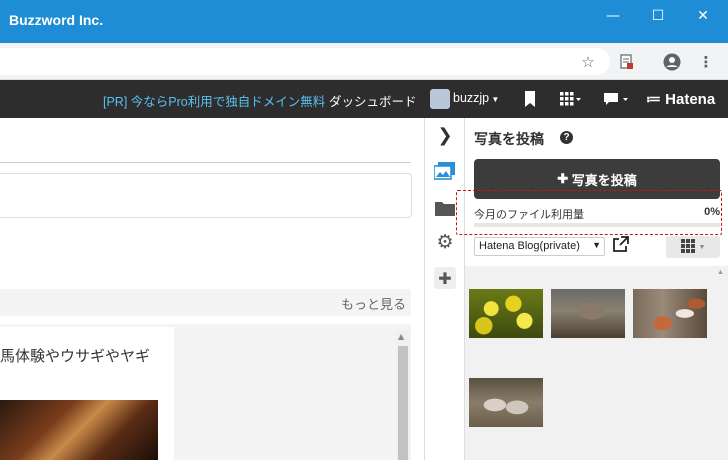 Image resolution: width=728 pixels, height=460 pixels. I want to click on close-icon: ✕, so click(703, 16).